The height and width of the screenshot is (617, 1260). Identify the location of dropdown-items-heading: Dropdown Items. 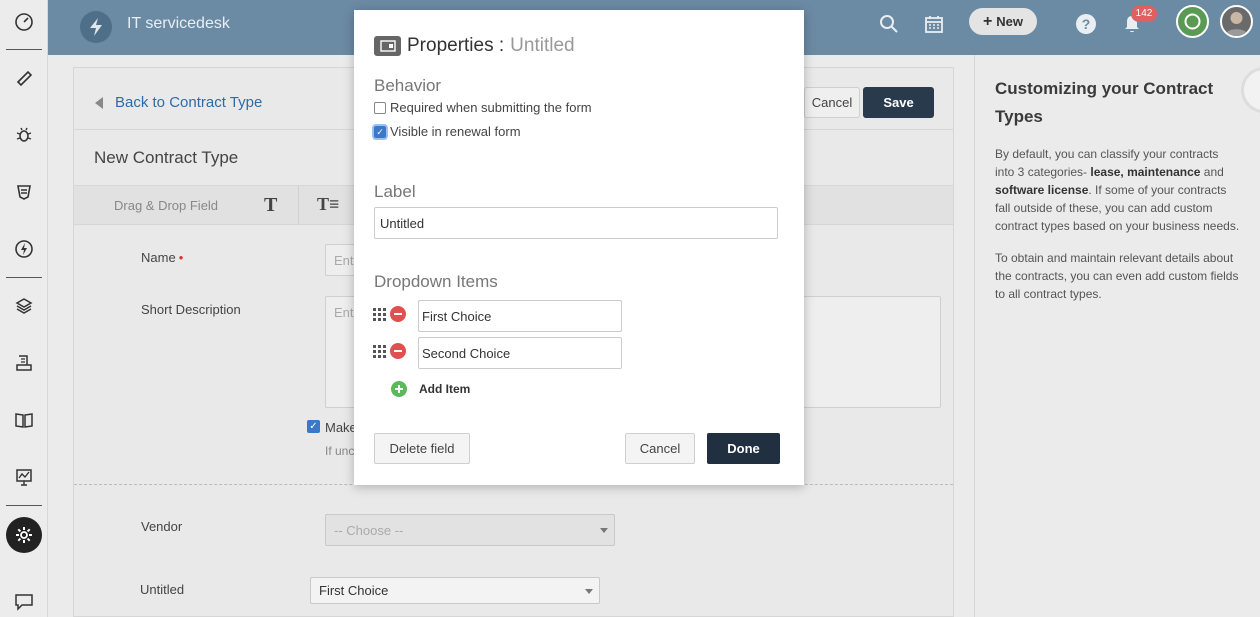
(436, 281).